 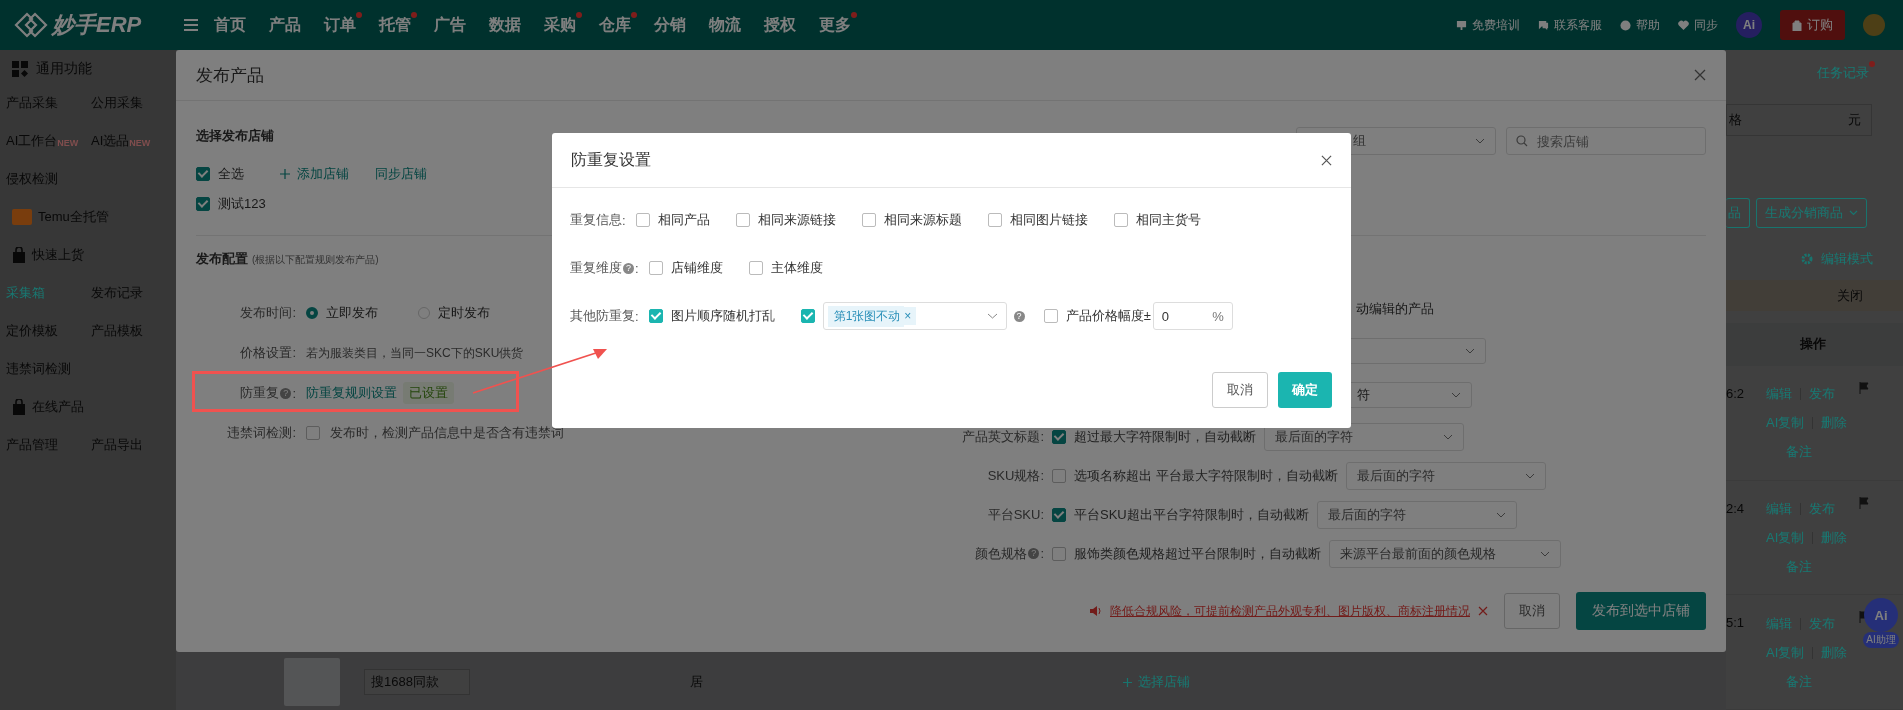 What do you see at coordinates (222, 259) in the screenshot?
I see `section-title: 发布配置` at bounding box center [222, 259].